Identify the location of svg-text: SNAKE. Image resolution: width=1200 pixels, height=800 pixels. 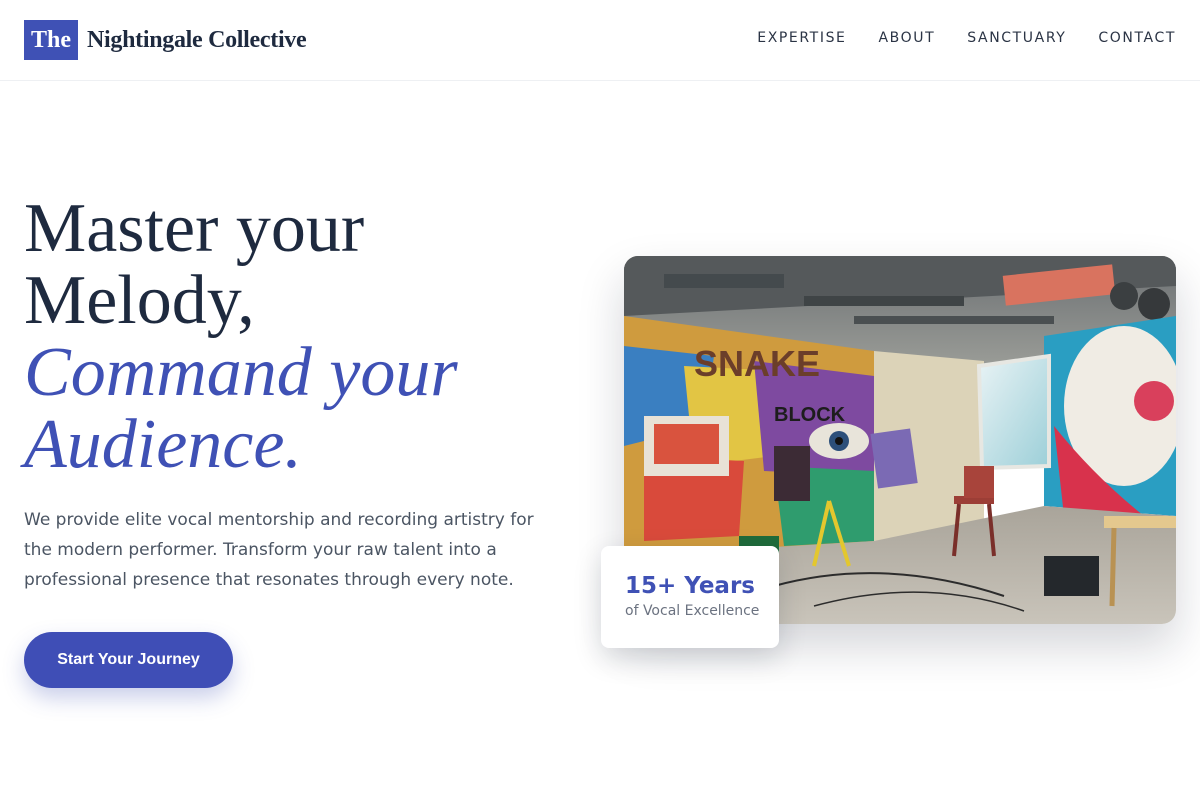
(757, 363).